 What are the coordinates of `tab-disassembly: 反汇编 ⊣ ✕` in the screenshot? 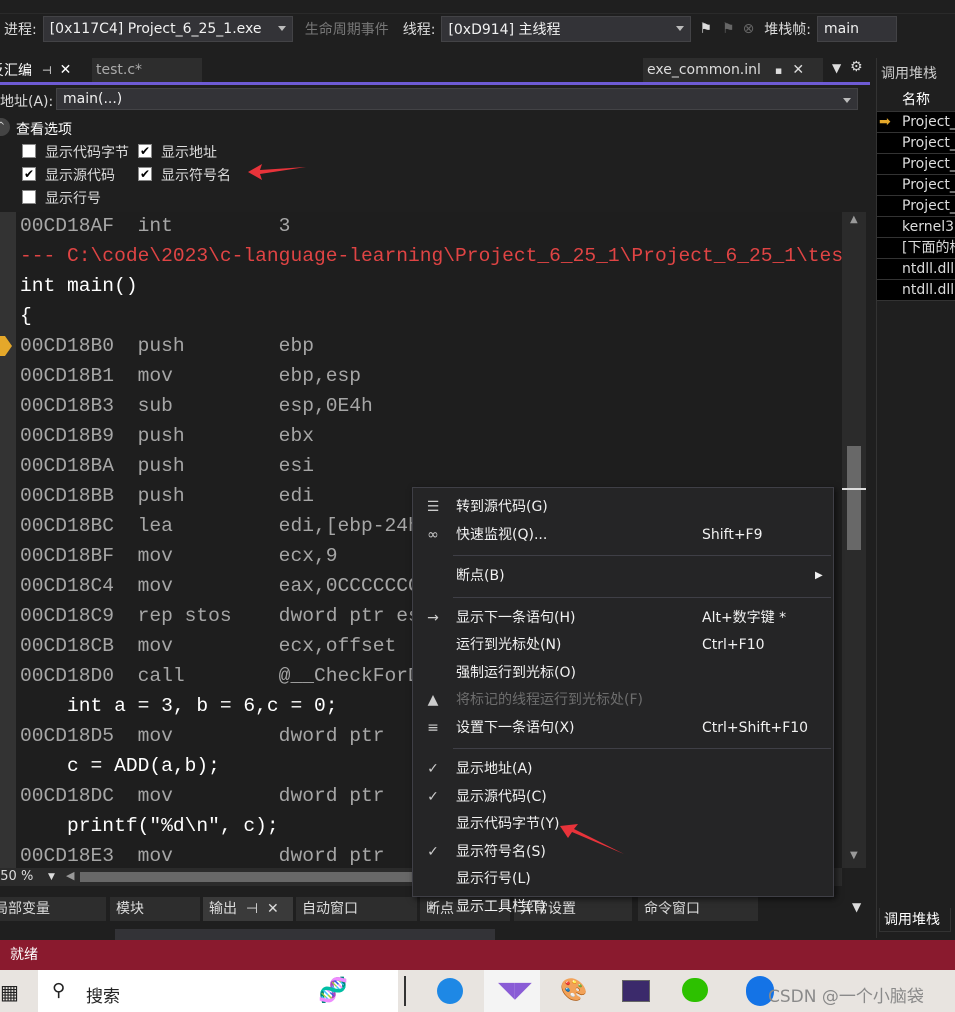 It's located at (46, 70).